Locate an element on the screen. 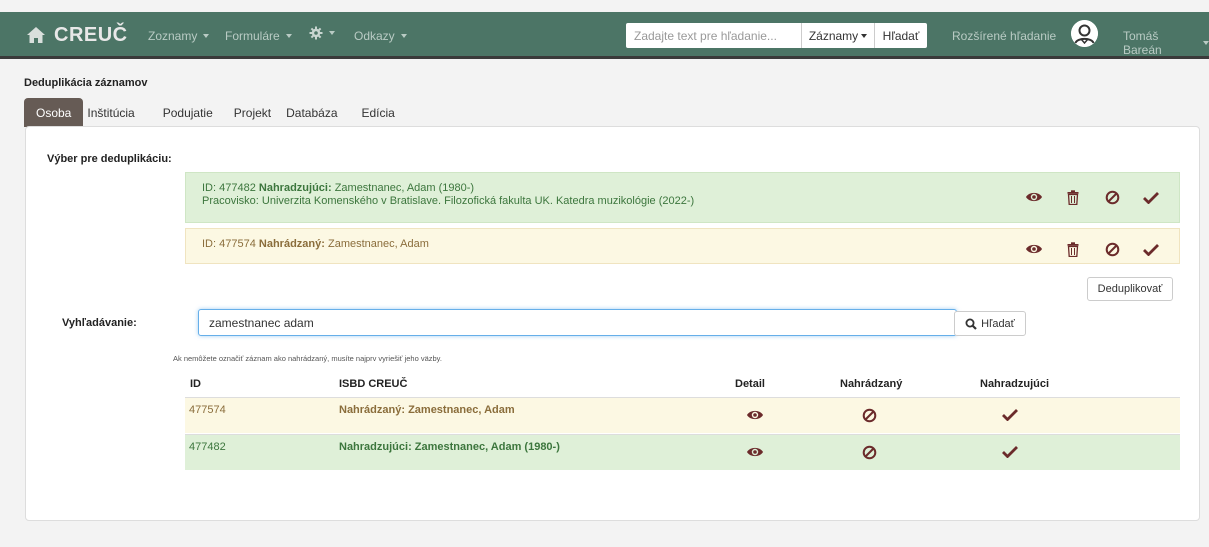  record-name: Zamestnanec, Adam is located at coordinates (378, 244).